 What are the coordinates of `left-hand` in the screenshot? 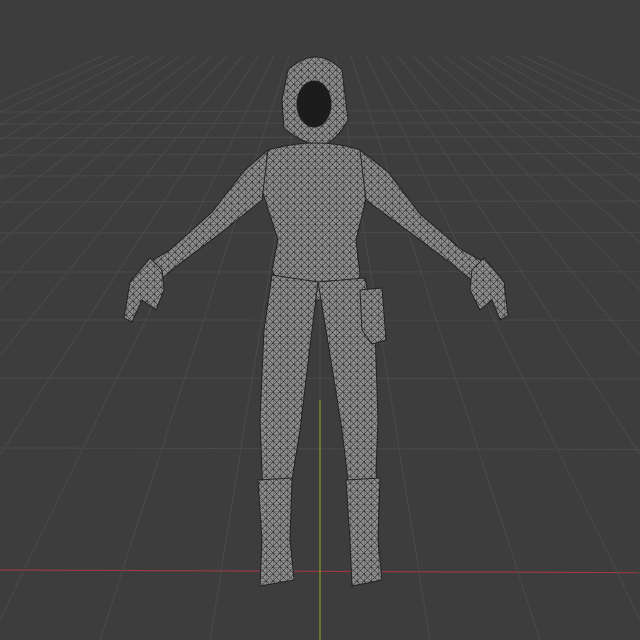 It's located at (144, 290).